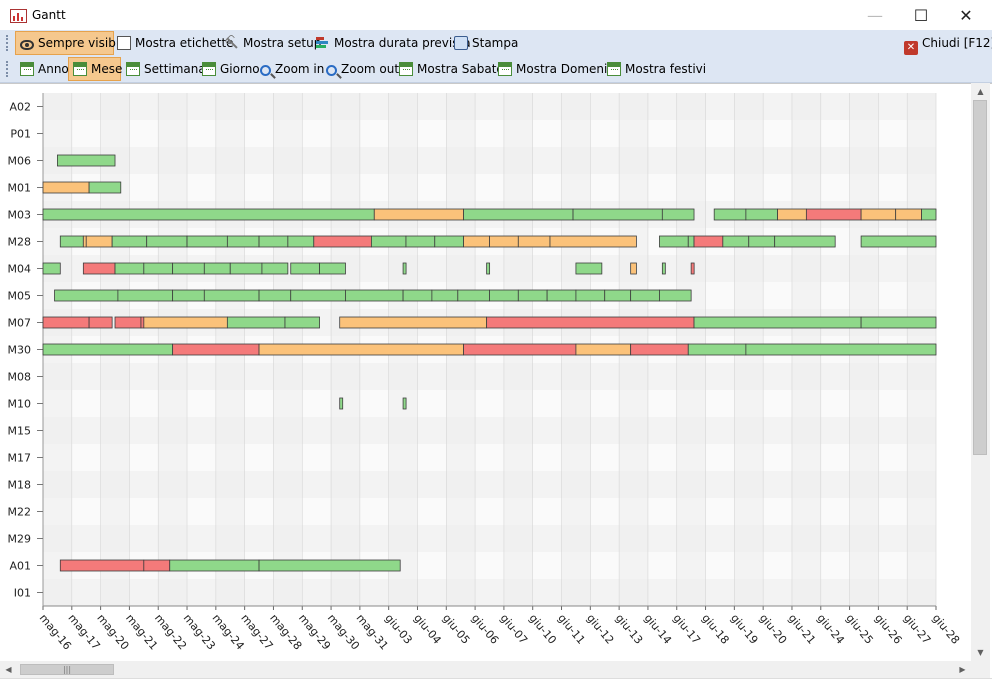 The image size is (992, 686). I want to click on year-view-button: Anno, so click(42, 69).